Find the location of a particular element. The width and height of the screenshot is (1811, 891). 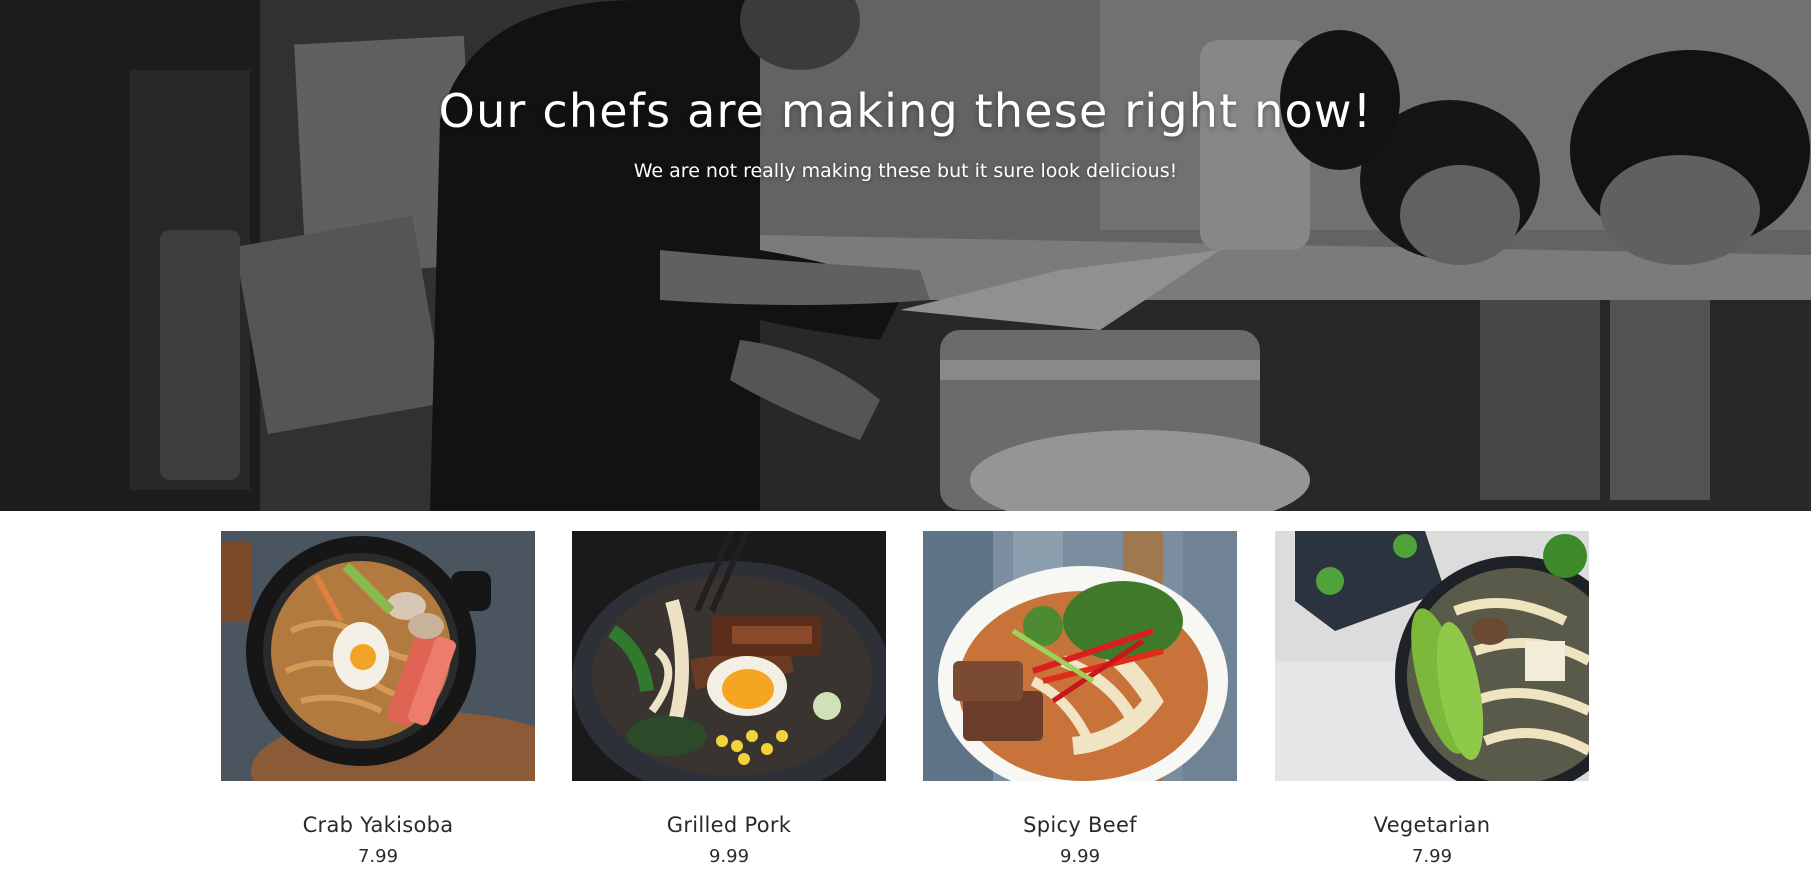

product-card-spicy-beef: Spicy Beef 9.99 is located at coordinates (1080, 699).